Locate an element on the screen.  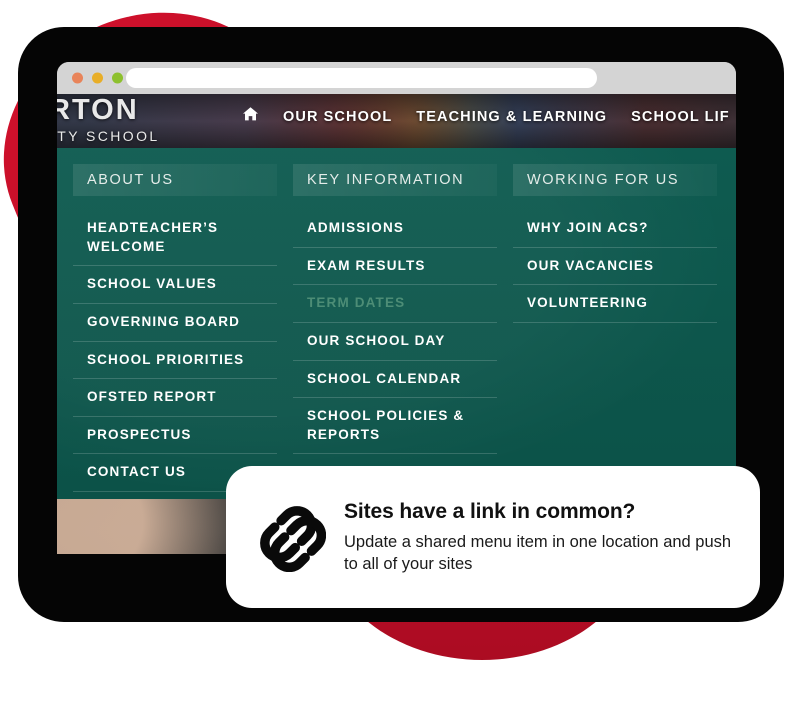
site-logo: RTON ITY SCHOOL is located at coordinates (108, 119).